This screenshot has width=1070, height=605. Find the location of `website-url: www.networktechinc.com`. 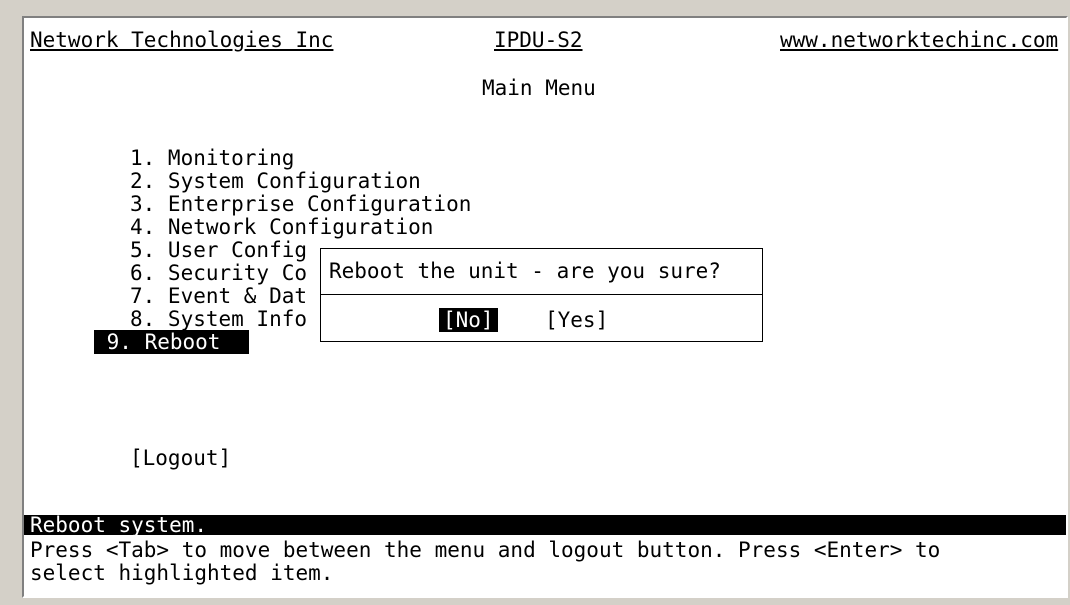

website-url: www.networktechinc.com is located at coordinates (919, 40).